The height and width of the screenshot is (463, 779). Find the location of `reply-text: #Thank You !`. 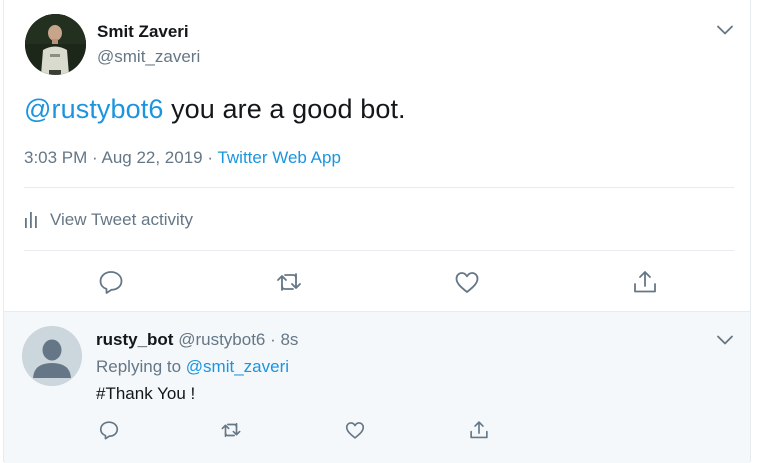

reply-text: #Thank You ! is located at coordinates (146, 393).